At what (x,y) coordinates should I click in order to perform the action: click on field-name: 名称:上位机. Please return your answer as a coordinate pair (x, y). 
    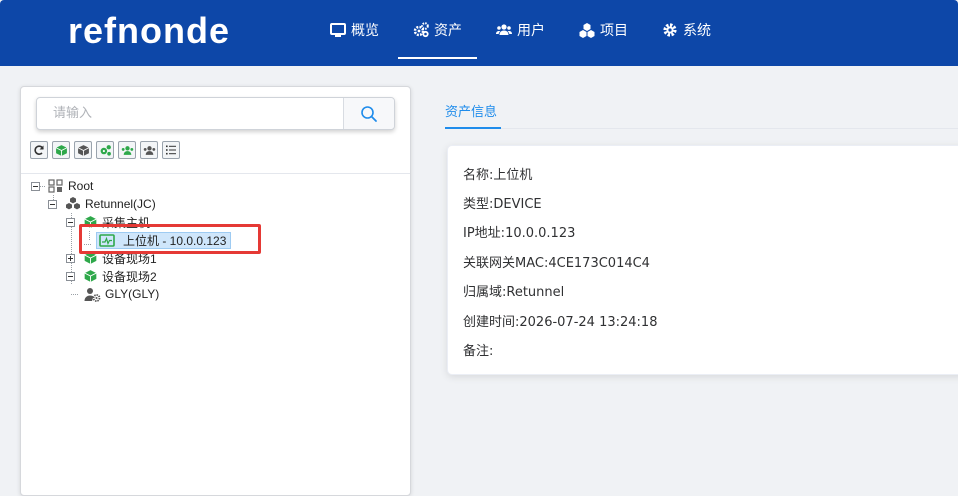
    Looking at the image, I should click on (497, 173).